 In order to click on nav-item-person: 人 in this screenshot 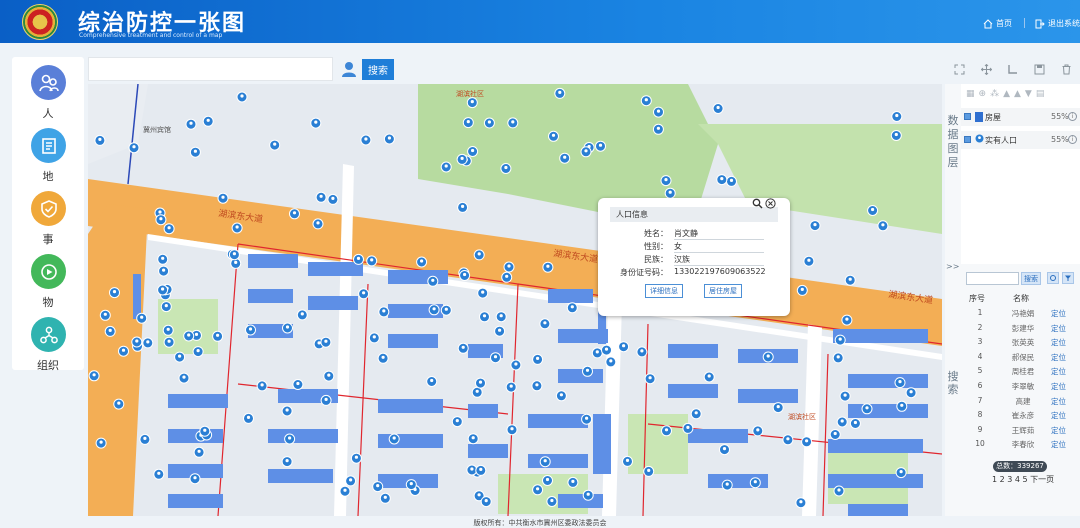, I will do `click(48, 95)`.